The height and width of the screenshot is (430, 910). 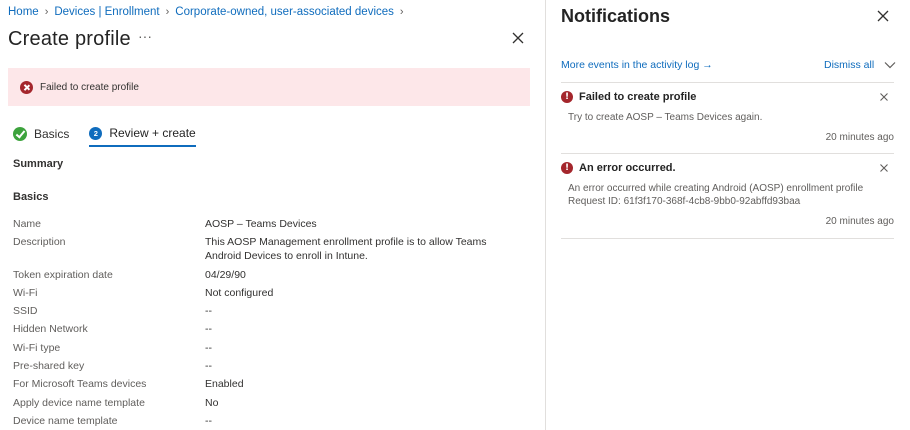 What do you see at coordinates (627, 168) in the screenshot?
I see `notification-title: An error occurred.` at bounding box center [627, 168].